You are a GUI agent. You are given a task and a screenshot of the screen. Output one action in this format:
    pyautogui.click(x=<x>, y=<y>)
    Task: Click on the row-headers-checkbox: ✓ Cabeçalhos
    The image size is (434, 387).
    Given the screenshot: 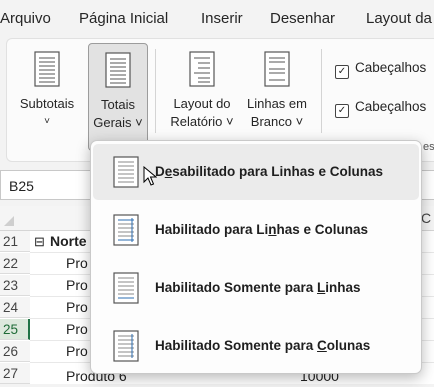 What is the action you would take?
    pyautogui.click(x=381, y=69)
    